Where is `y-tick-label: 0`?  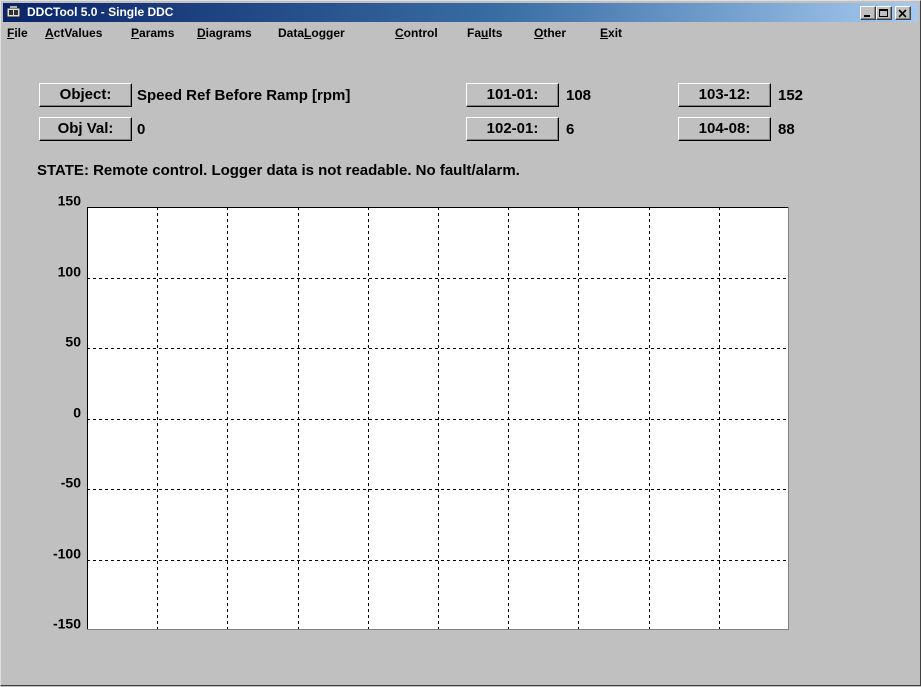
y-tick-label: 0 is located at coordinates (77, 413).